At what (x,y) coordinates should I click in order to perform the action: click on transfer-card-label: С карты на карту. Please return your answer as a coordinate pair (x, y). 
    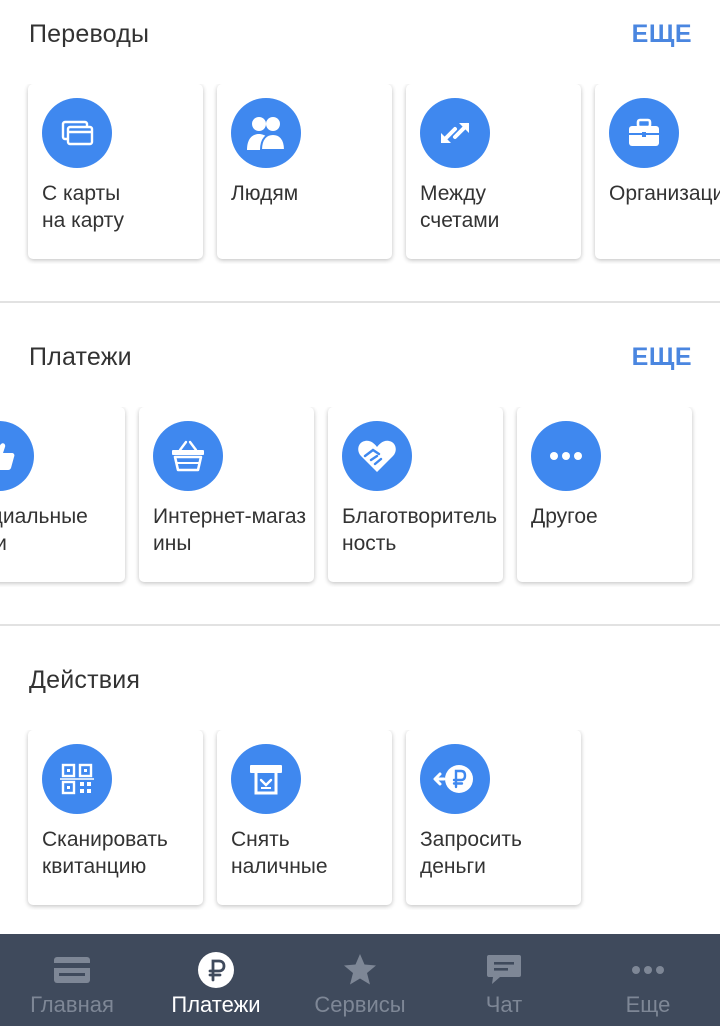
    Looking at the image, I should click on (83, 207).